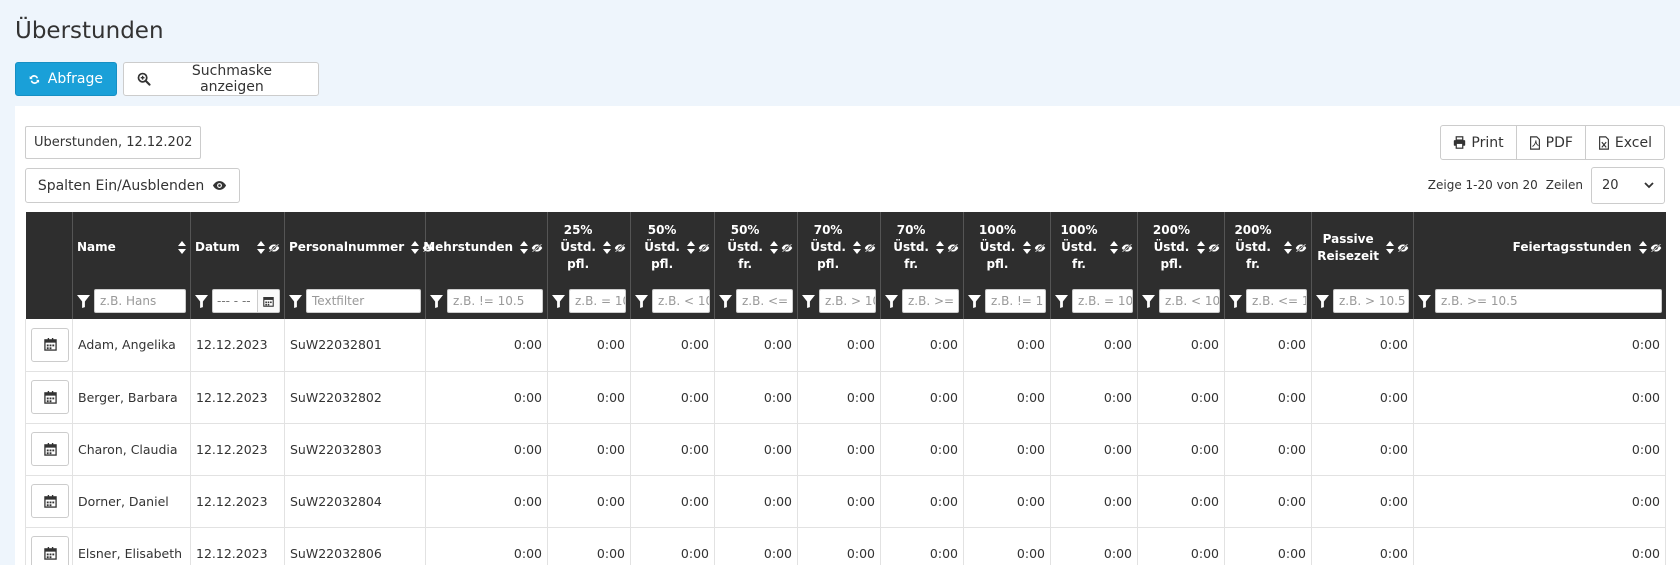 The width and height of the screenshot is (1680, 565). Describe the element at coordinates (1276, 301) in the screenshot. I see `filter-input-p200fr: z.B. <= 1` at that location.